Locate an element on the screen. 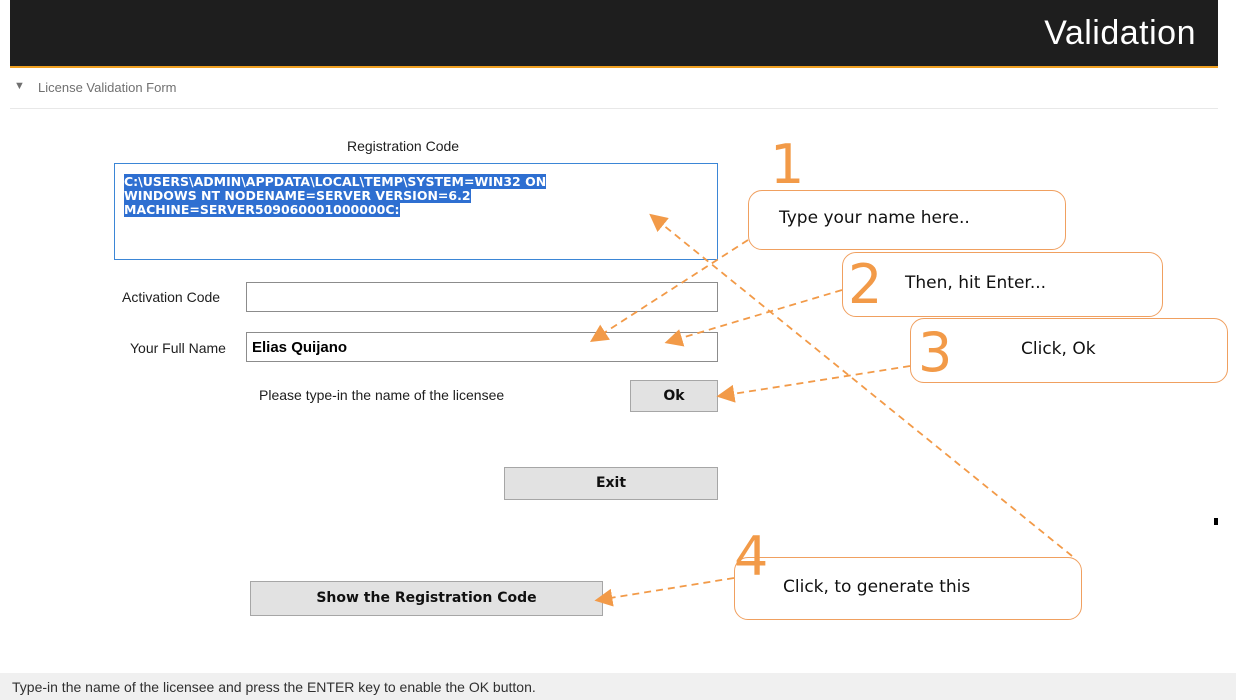 This screenshot has height=700, width=1236. step2-number: 2 is located at coordinates (865, 284).